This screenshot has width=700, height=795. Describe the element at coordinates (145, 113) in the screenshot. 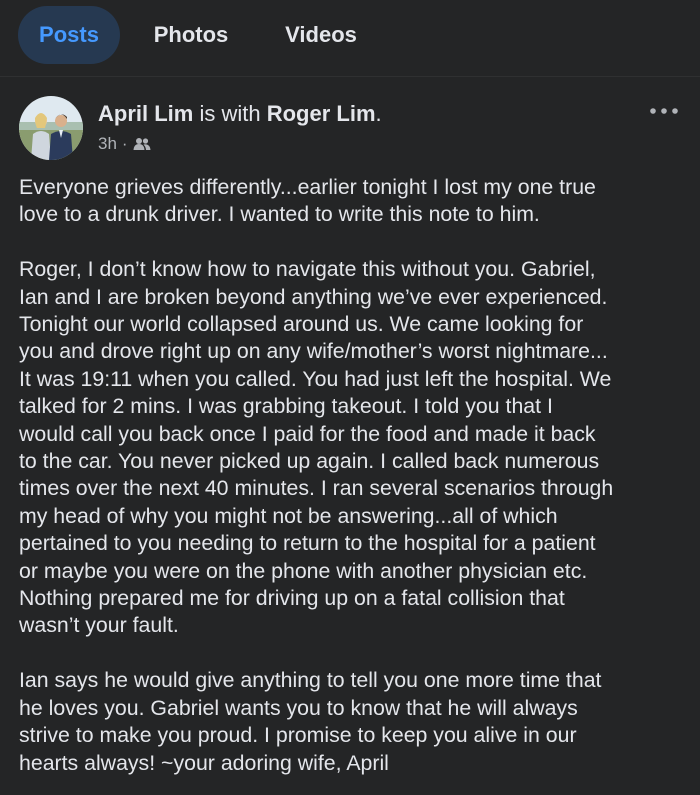

I see `author-name: April Lim` at that location.